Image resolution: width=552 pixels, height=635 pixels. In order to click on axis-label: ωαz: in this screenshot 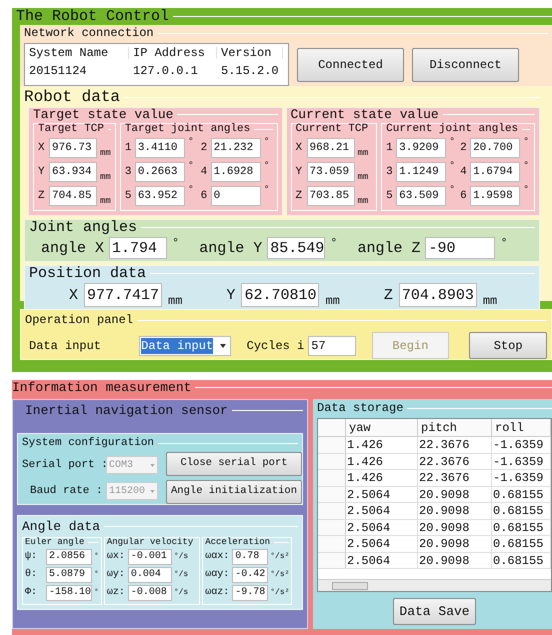, I will do `click(217, 593)`.